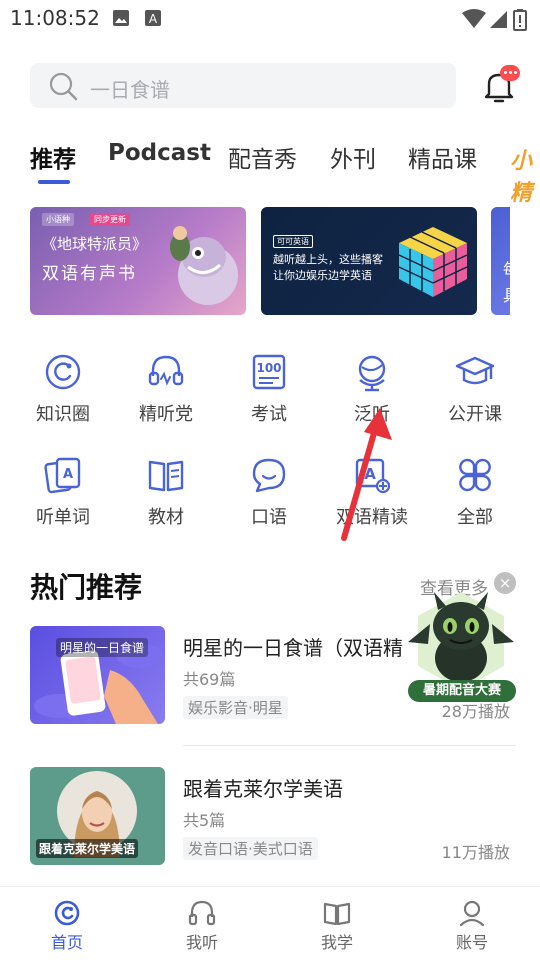  Describe the element at coordinates (372, 373) in the screenshot. I see `globe-icon` at that location.